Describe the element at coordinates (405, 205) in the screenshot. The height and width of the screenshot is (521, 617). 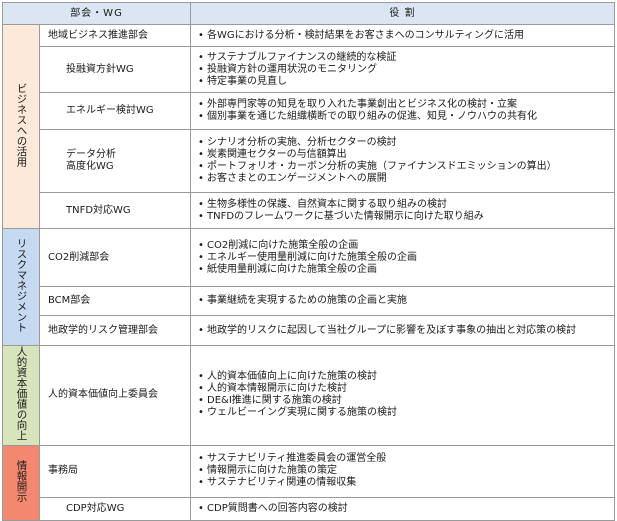
I see `role-item: 生物多様性の保護、自然資本に関する取り組みの検討` at that location.